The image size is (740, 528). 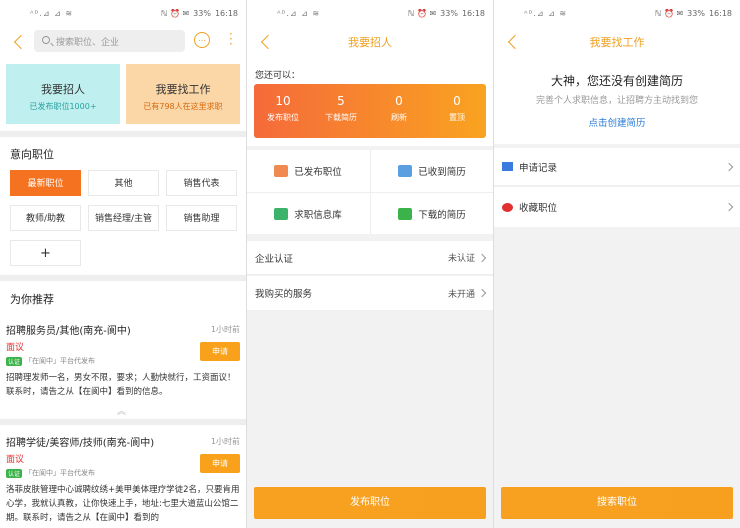 What do you see at coordinates (370, 293) in the screenshot?
I see `purchased-services-row: 我购买的服务 未开通` at bounding box center [370, 293].